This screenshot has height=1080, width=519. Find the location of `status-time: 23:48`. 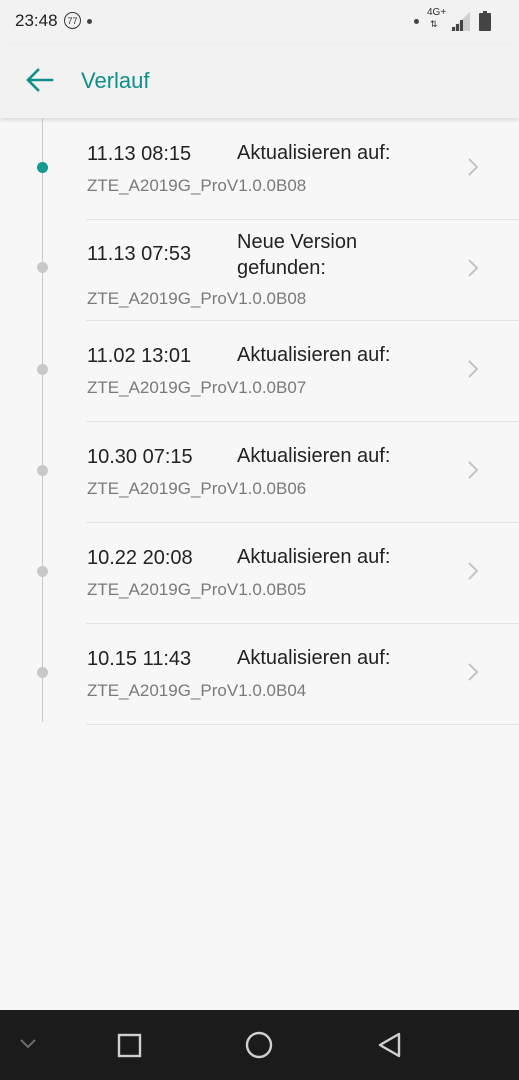

status-time: 23:48 is located at coordinates (36, 20).